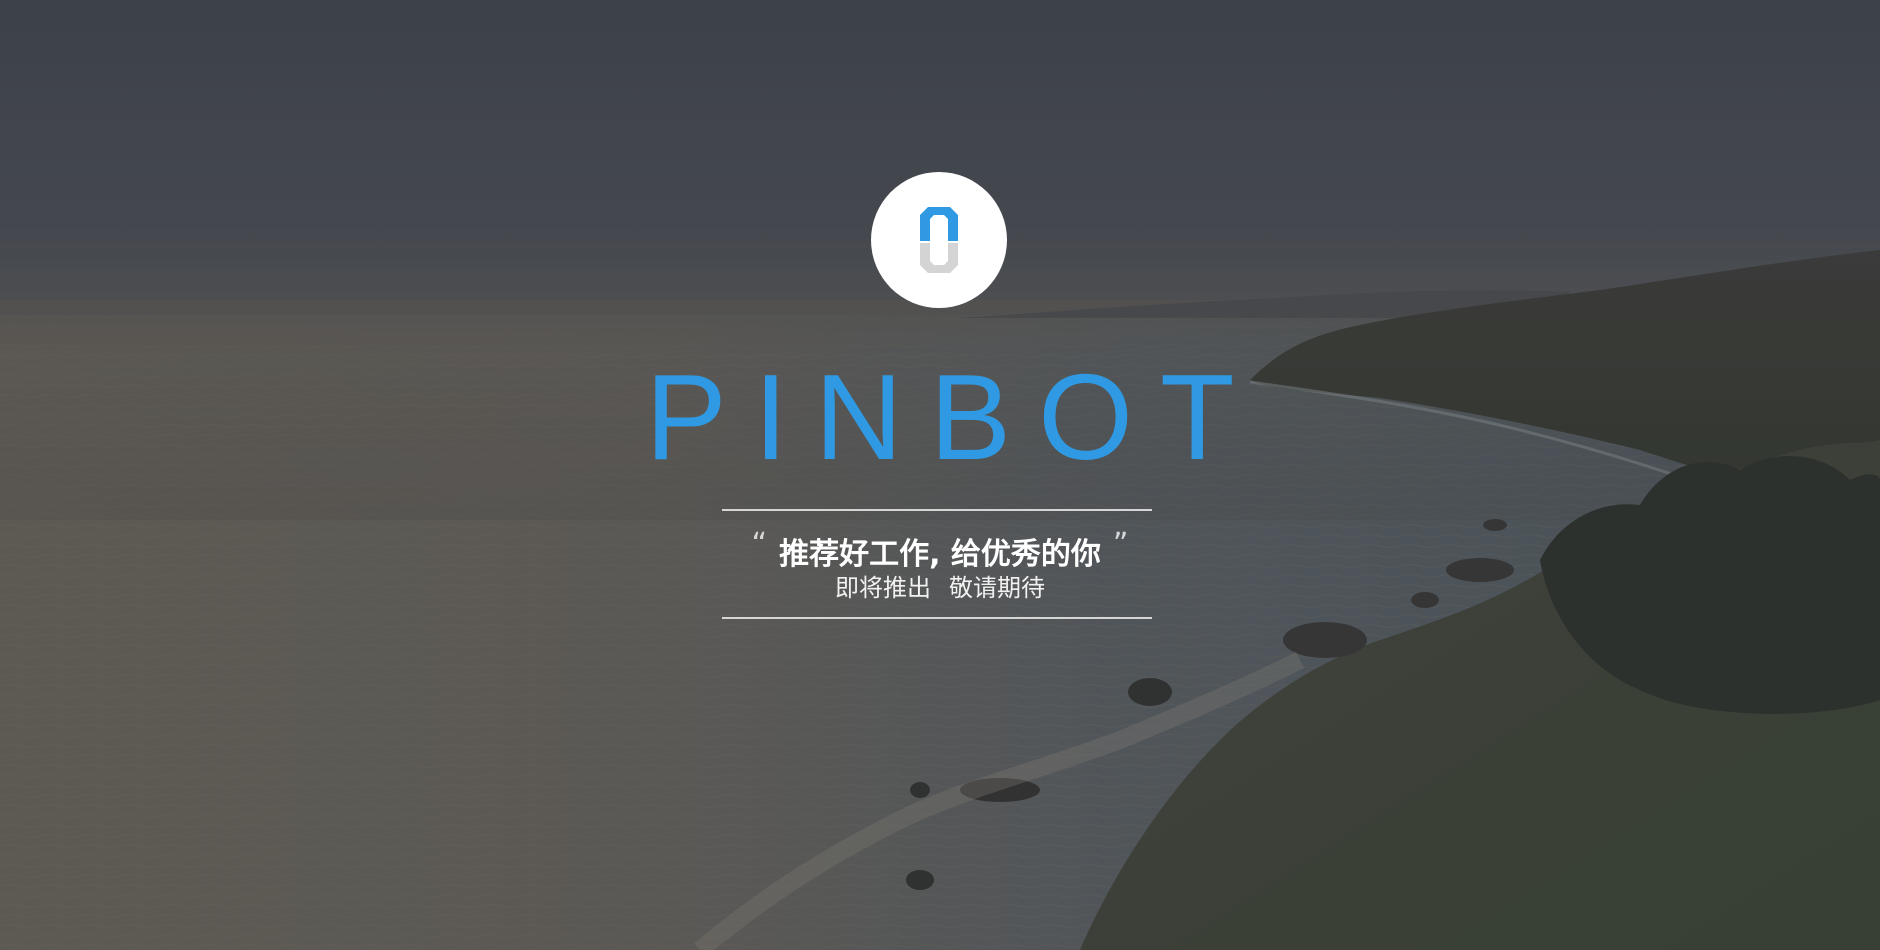 The height and width of the screenshot is (950, 1880). Describe the element at coordinates (953, 417) in the screenshot. I see `brand-title: PINBOT` at that location.